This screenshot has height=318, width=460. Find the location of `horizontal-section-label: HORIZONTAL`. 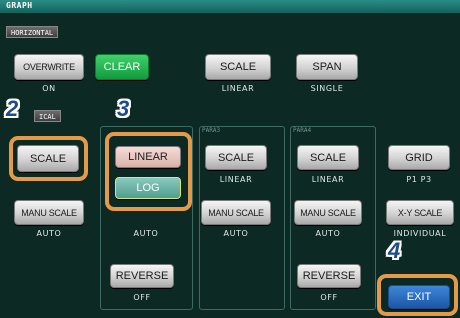

horizontal-section-label: HORIZONTAL is located at coordinates (32, 32).